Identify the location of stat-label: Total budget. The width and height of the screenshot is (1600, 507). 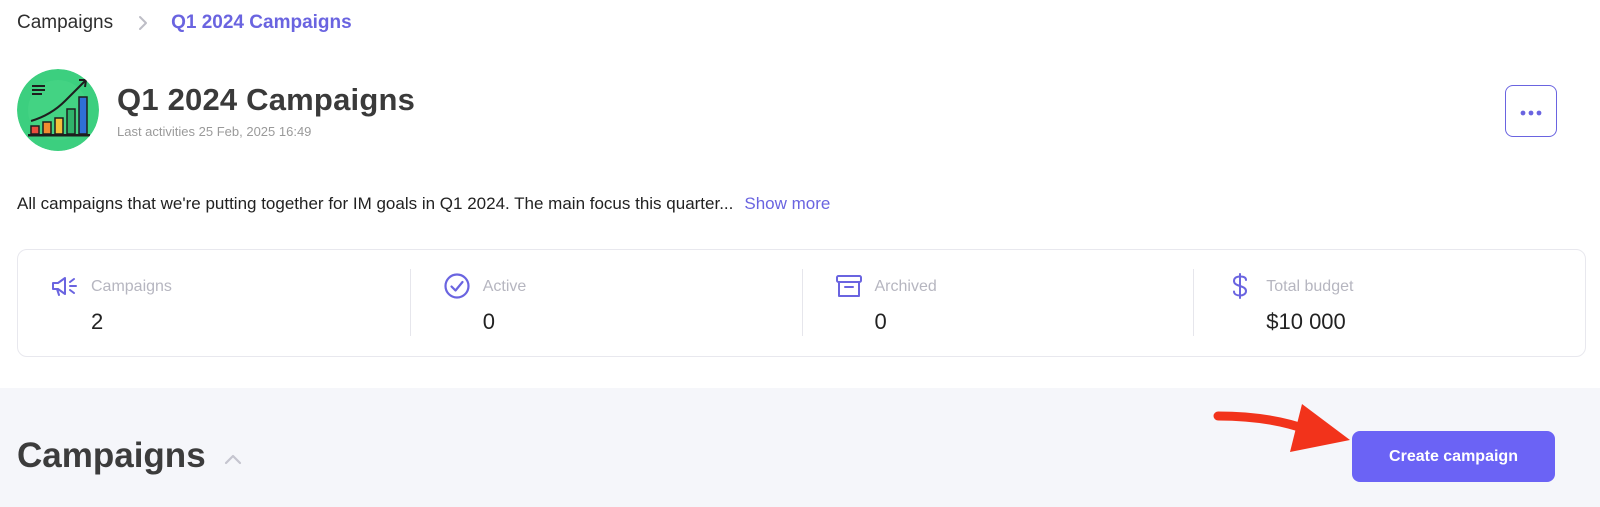
(1310, 286).